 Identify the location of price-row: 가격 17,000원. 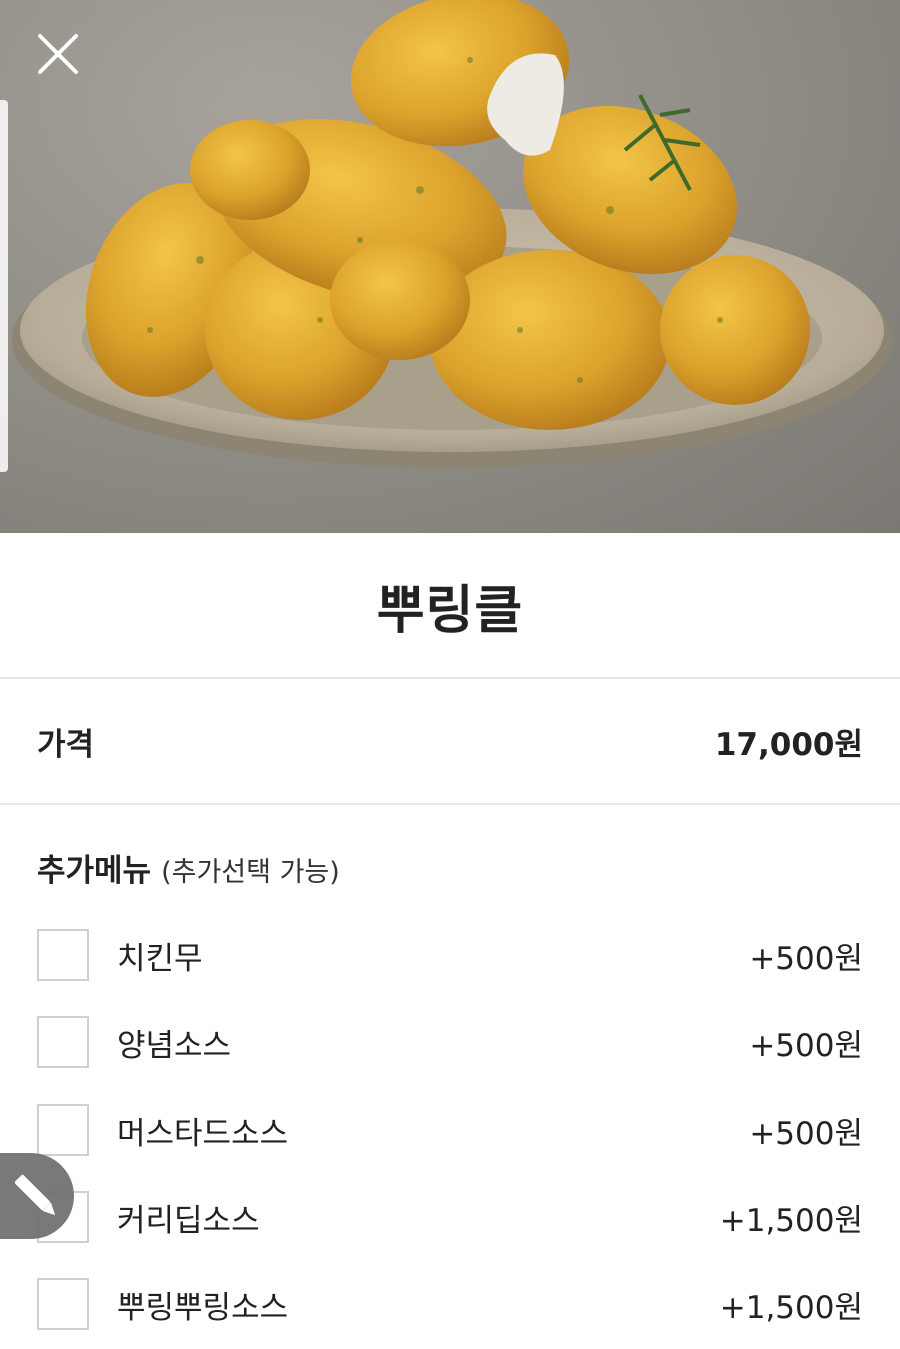
(450, 742).